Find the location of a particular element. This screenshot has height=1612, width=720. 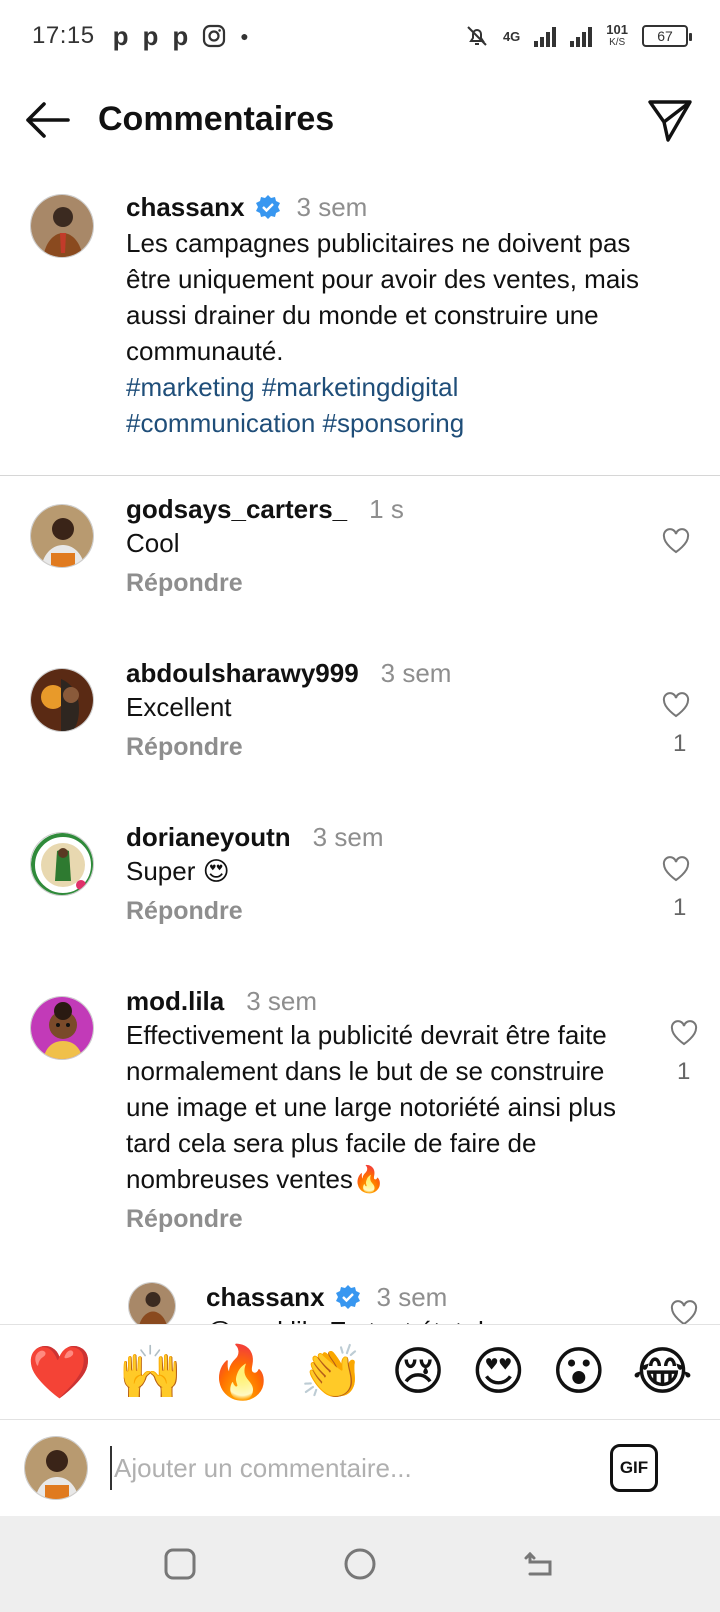

instagram-icon is located at coordinates (214, 36).